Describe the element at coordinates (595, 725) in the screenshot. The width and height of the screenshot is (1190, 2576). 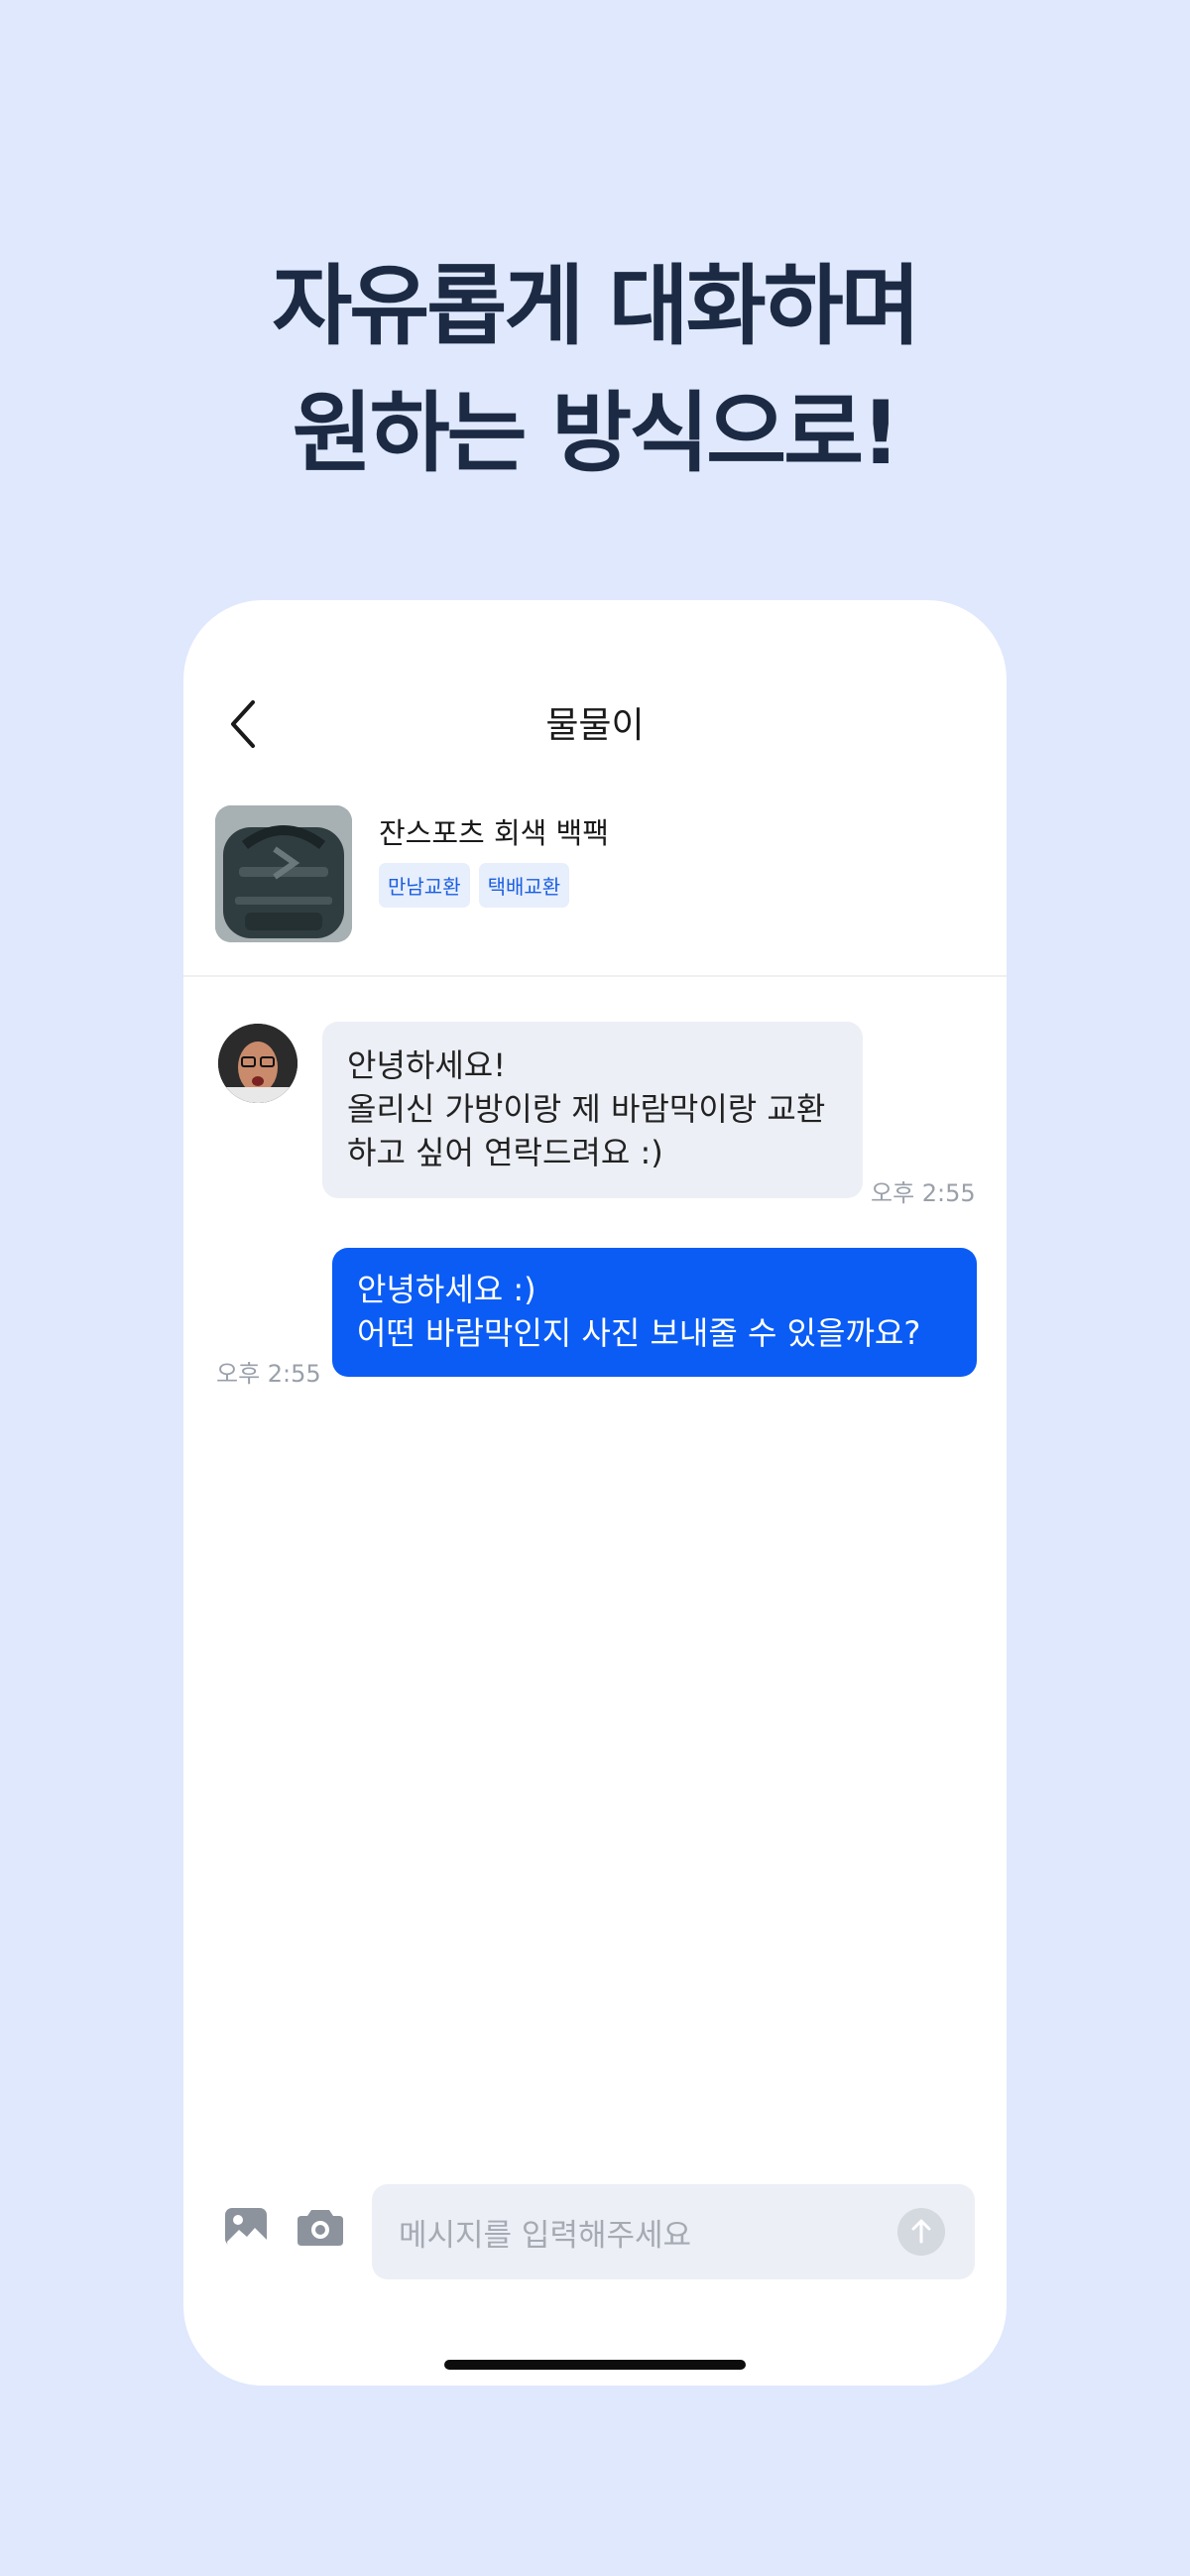
I see `chat-title: 물물이` at that location.